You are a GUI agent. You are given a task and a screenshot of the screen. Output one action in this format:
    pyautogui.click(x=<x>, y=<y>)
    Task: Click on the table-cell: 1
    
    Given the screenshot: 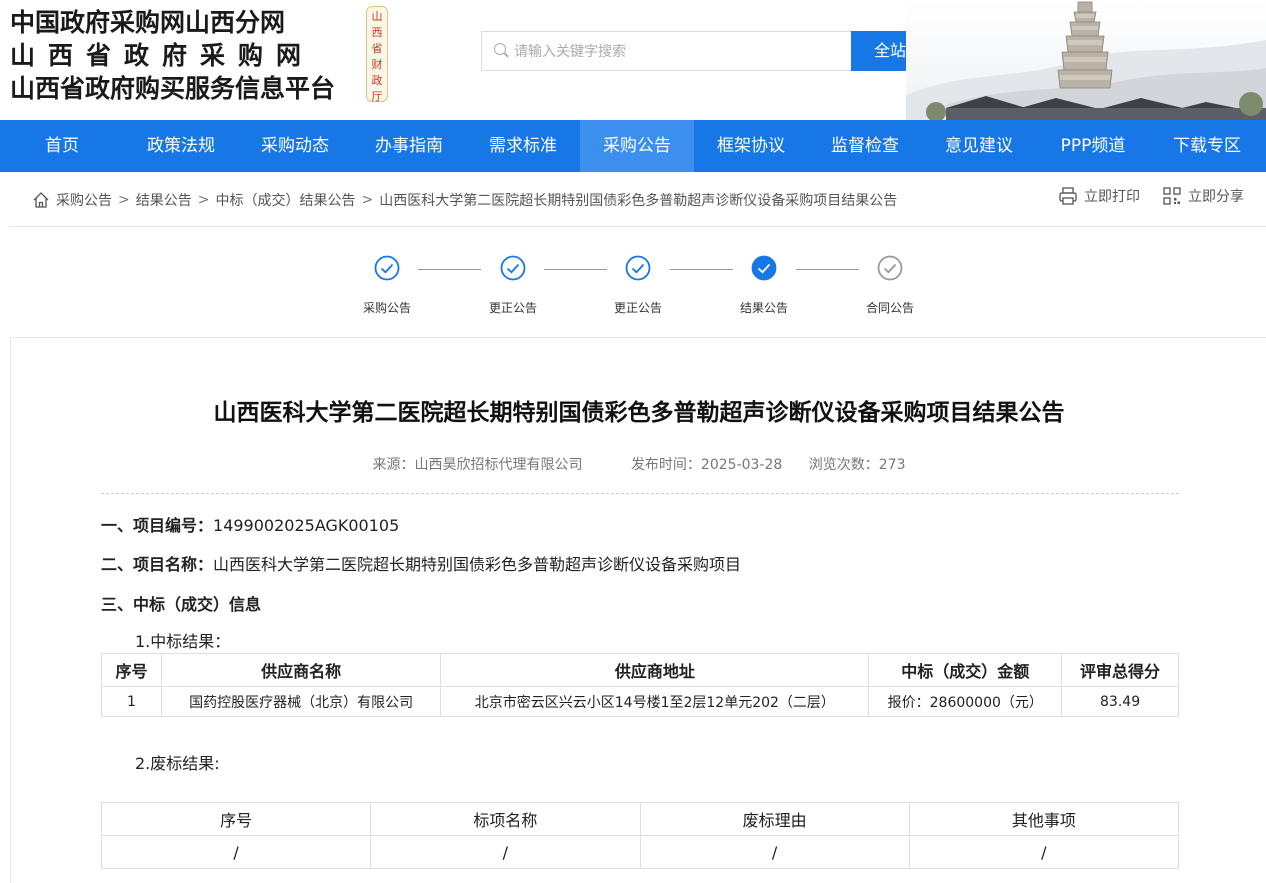 What is the action you would take?
    pyautogui.click(x=131, y=701)
    